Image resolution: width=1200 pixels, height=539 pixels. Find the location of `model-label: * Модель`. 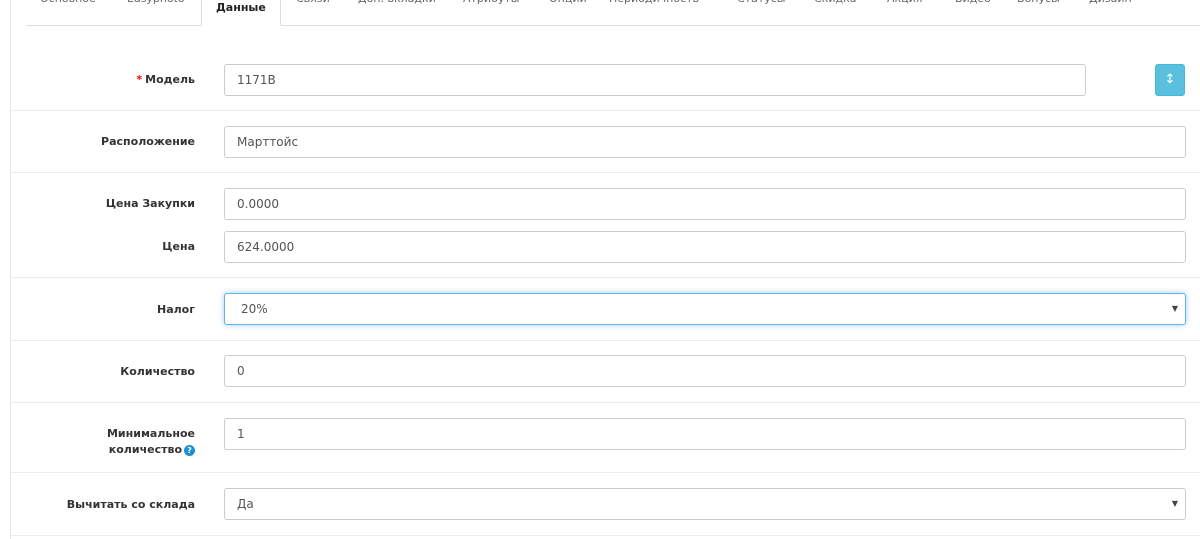

model-label: * Модель is located at coordinates (165, 79).